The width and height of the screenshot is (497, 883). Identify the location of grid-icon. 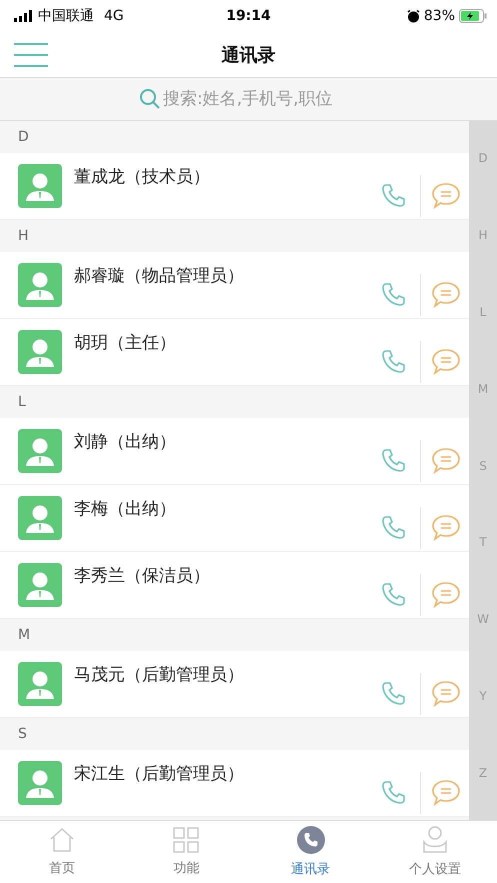
(186, 840).